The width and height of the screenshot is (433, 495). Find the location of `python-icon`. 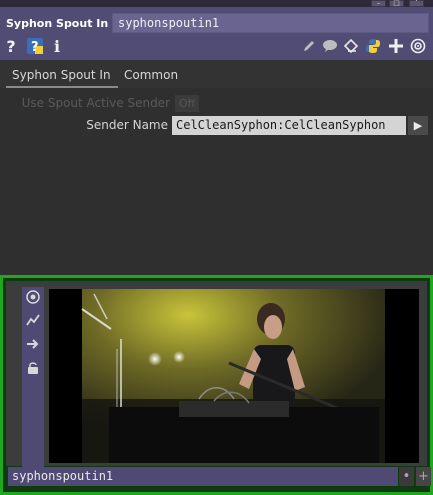

python-icon is located at coordinates (373, 46).